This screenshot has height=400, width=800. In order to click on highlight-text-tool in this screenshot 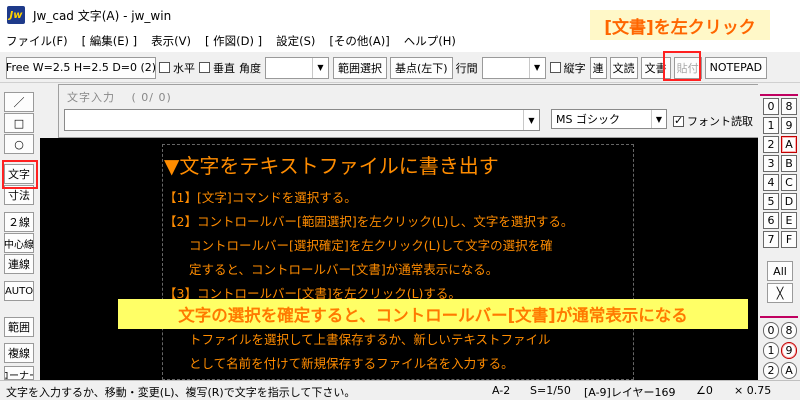, I will do `click(20, 174)`.